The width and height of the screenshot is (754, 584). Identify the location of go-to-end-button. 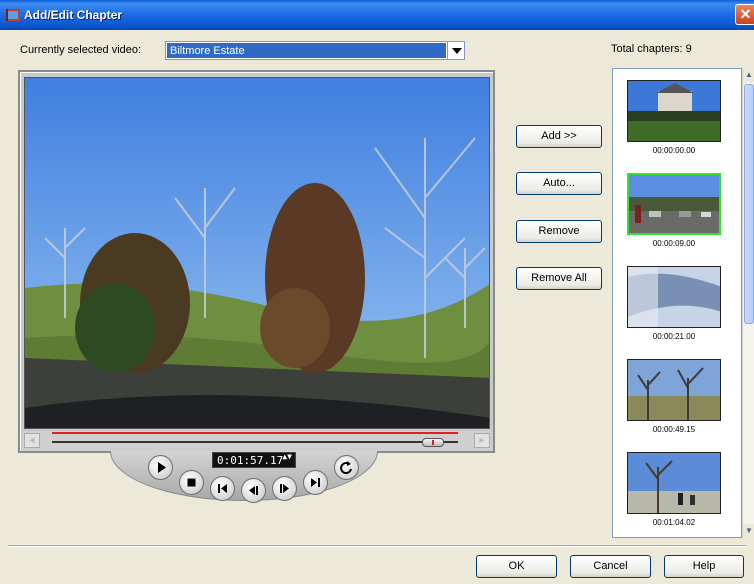
(315, 482).